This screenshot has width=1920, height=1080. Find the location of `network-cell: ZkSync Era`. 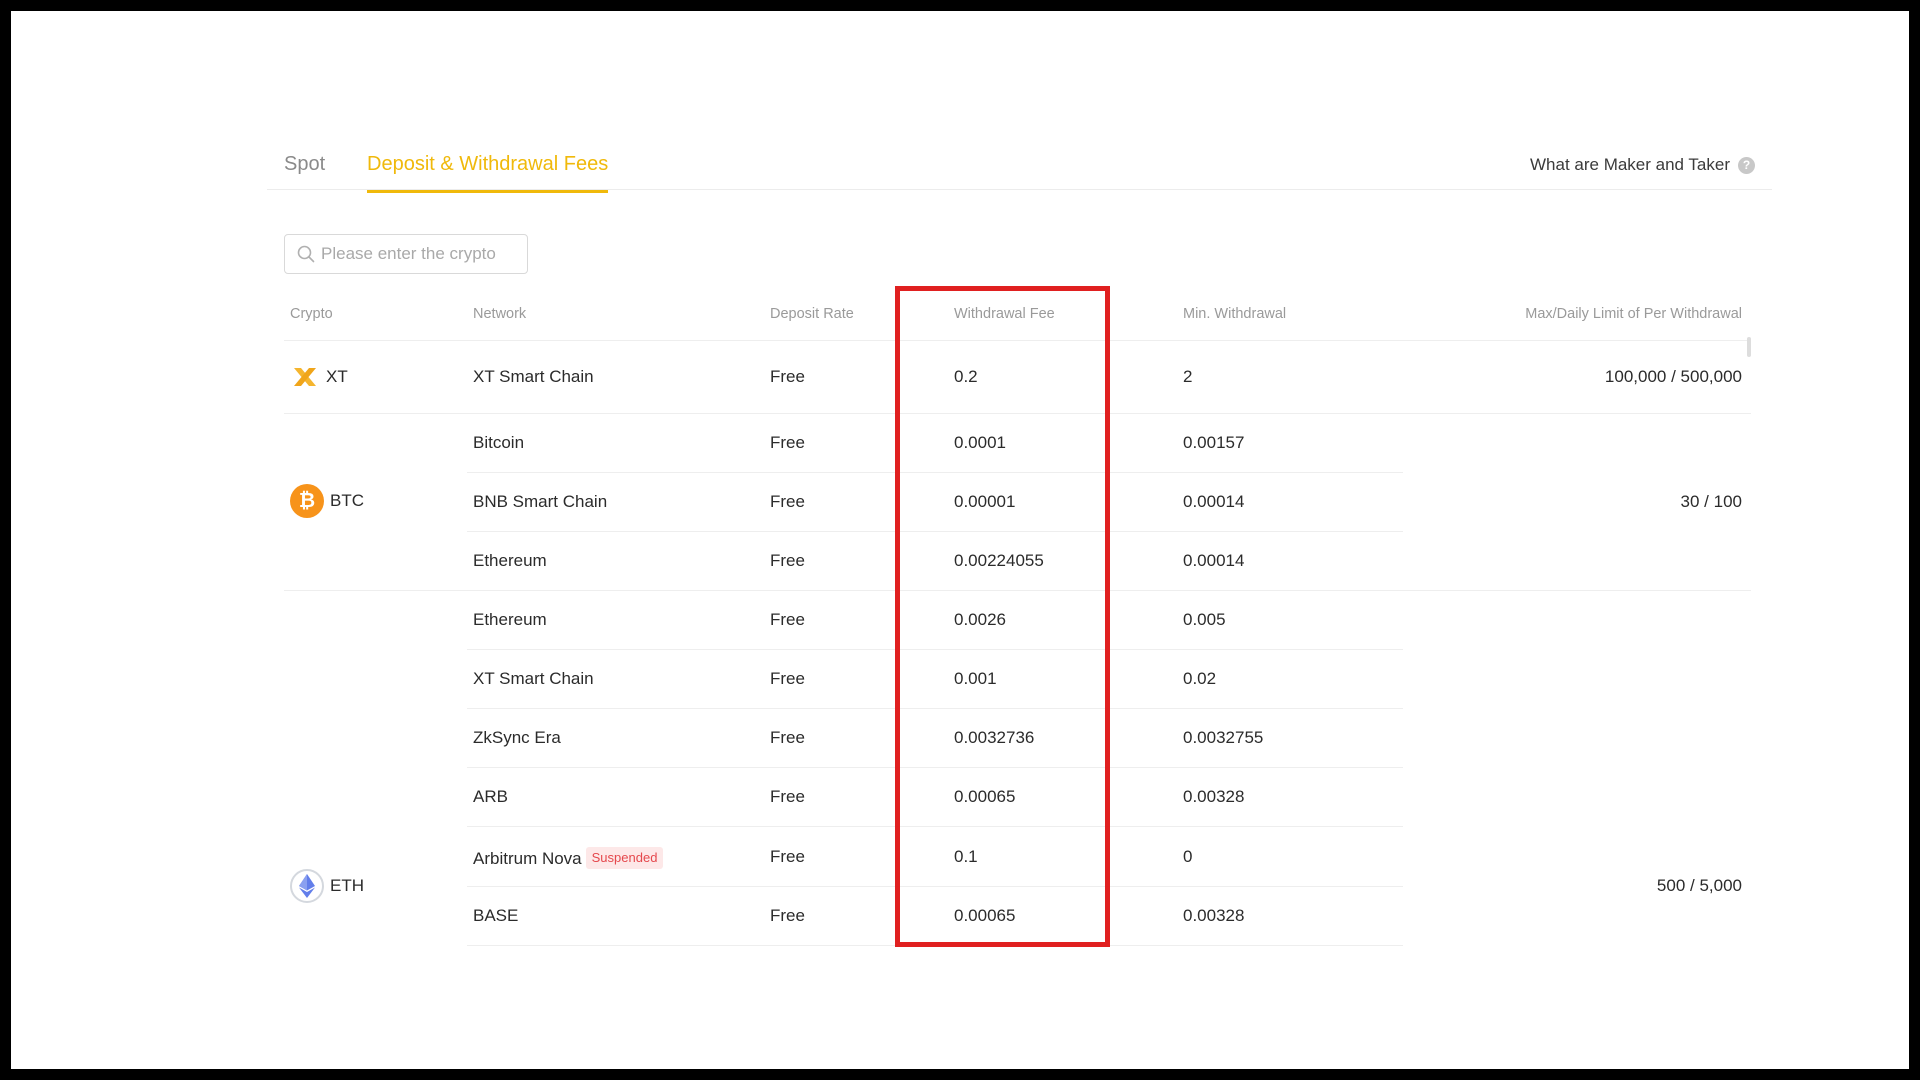

network-cell: ZkSync Era is located at coordinates (517, 737).